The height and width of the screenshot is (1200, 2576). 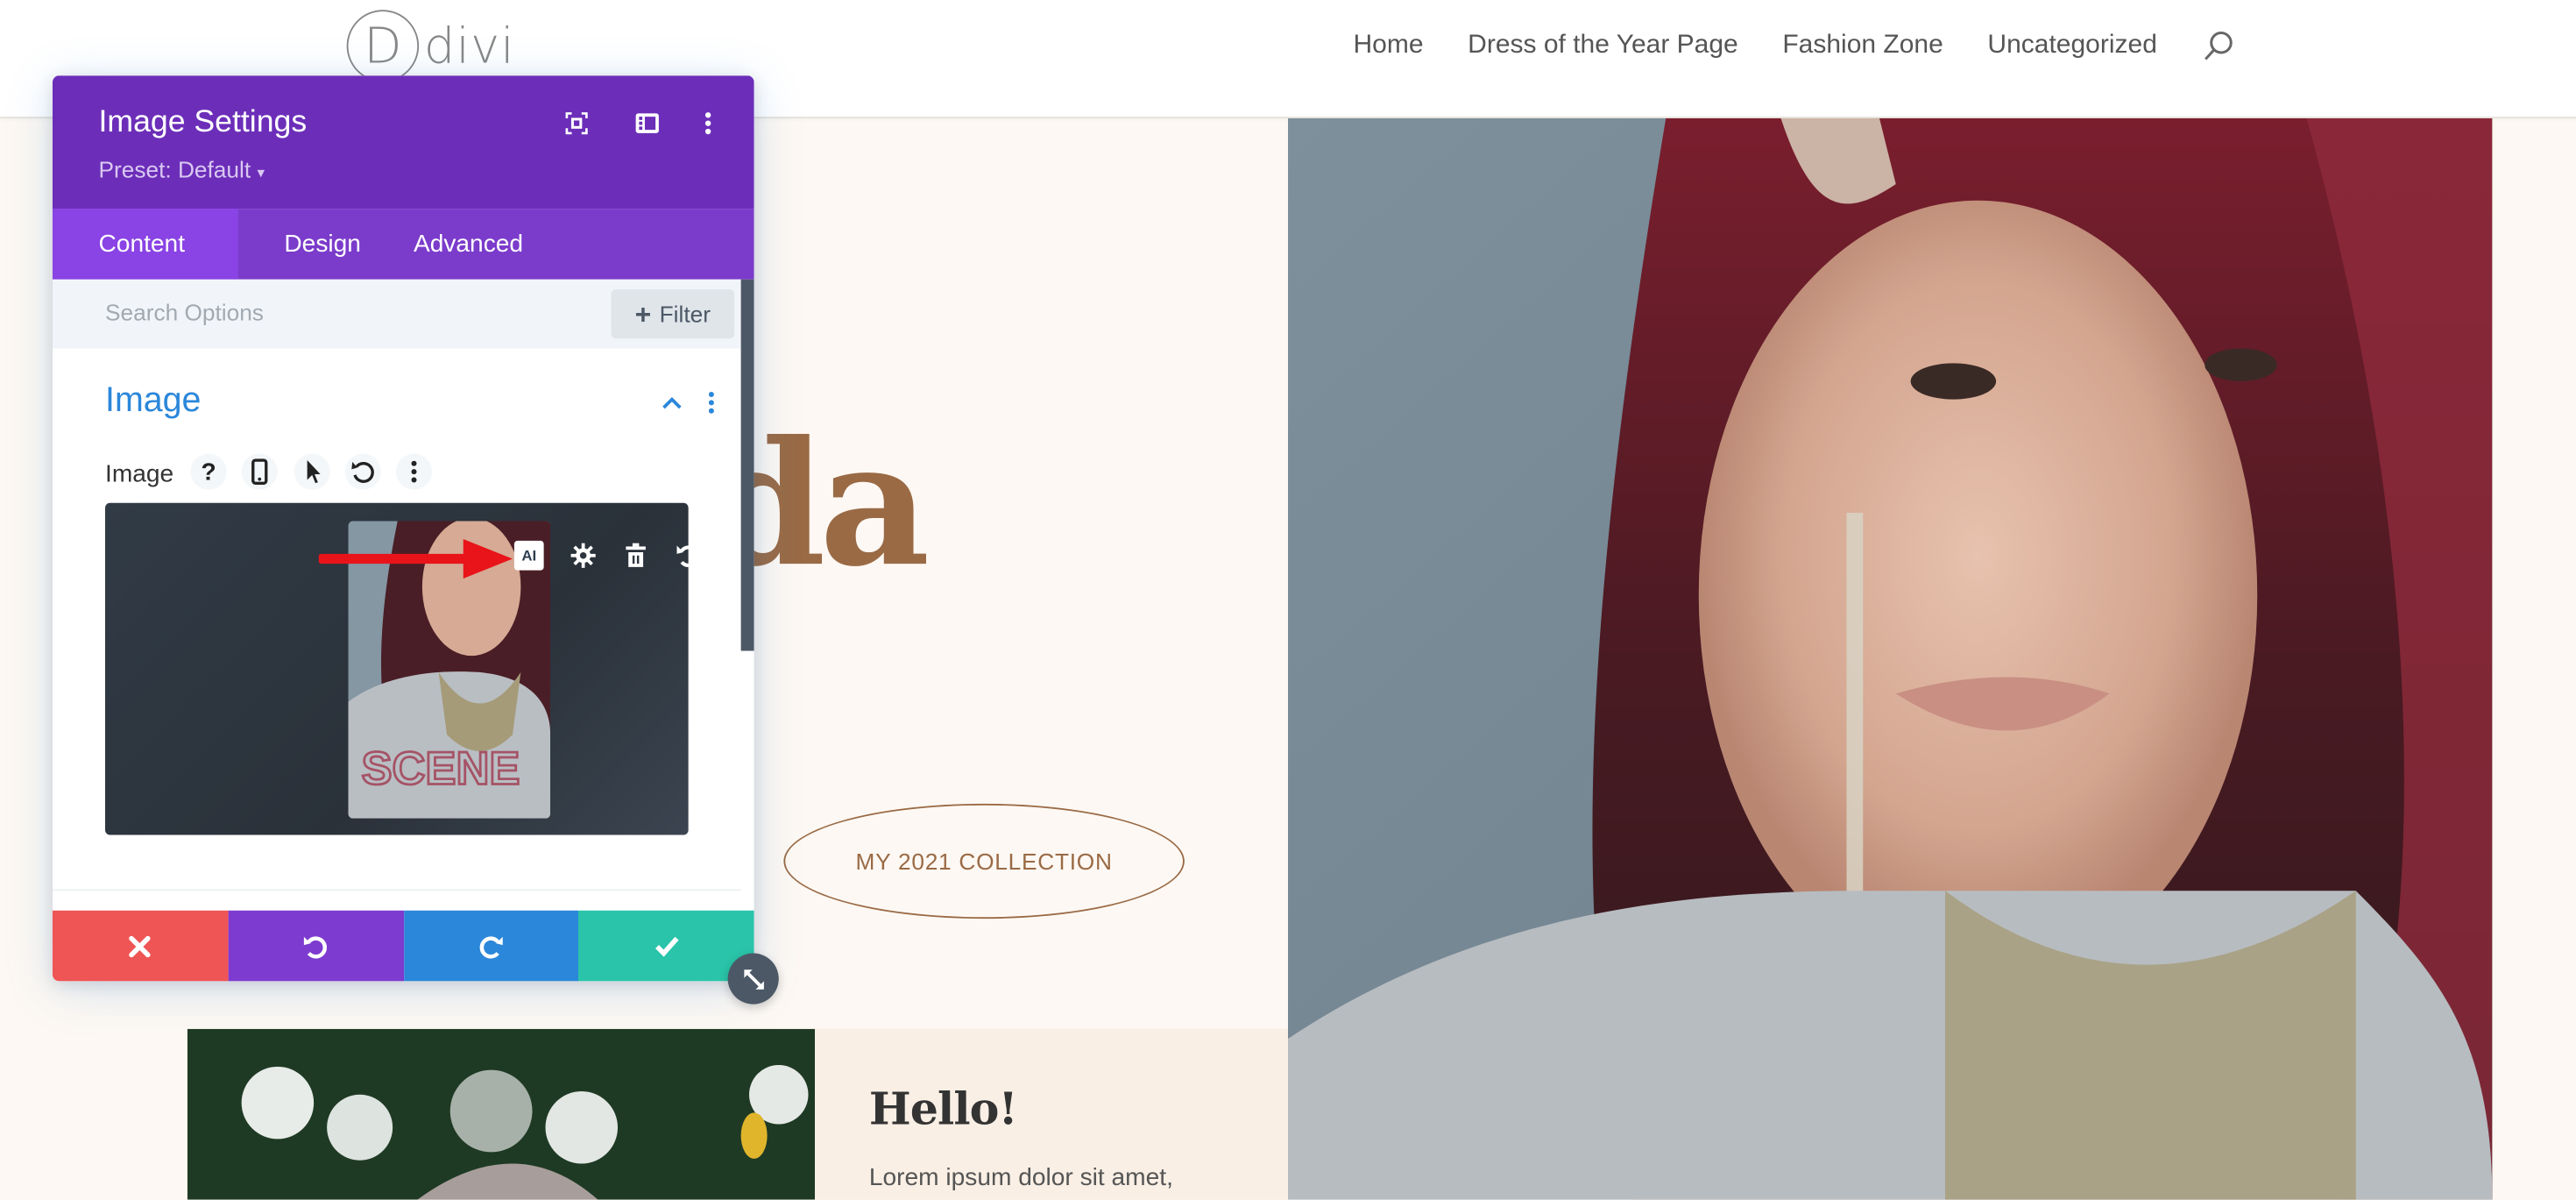 I want to click on site-logo: D divi, so click(x=430, y=46).